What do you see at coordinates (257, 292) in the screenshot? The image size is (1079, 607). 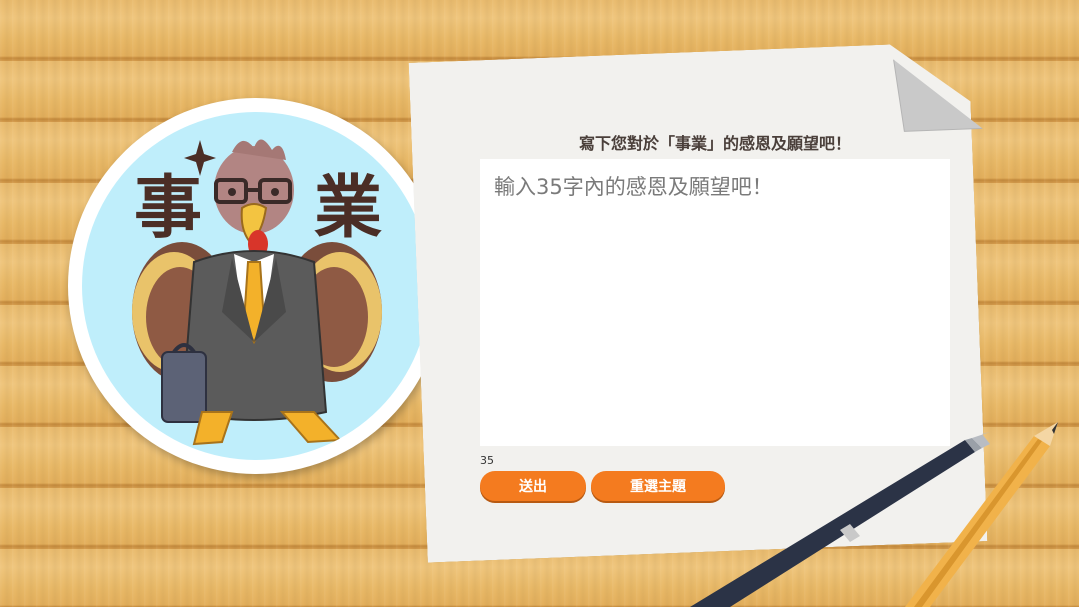 I see `turkey-mascot-illustration` at bounding box center [257, 292].